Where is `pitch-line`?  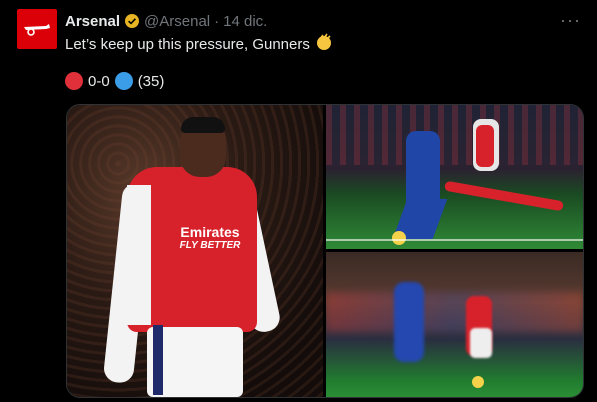 pitch-line is located at coordinates (454, 240).